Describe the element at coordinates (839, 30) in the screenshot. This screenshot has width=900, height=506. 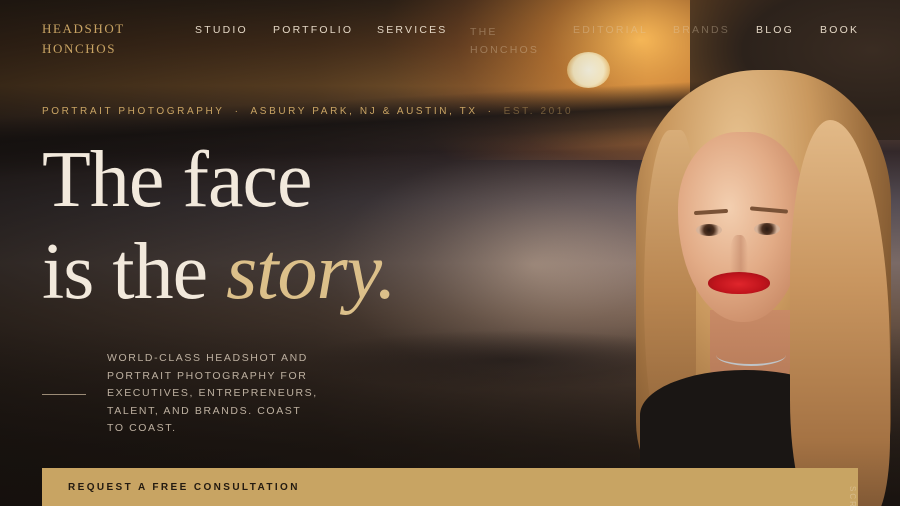
I see `nav-item-book: BOOK` at that location.